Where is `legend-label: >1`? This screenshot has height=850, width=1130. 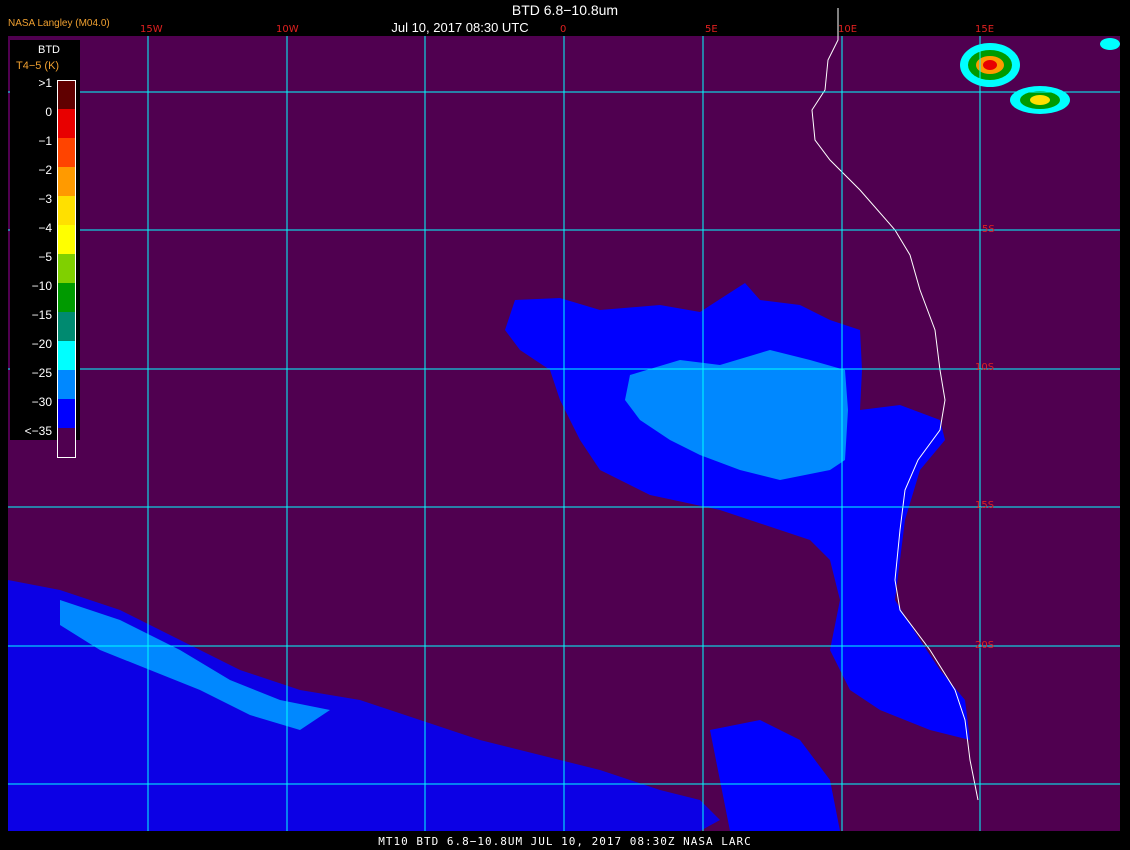
legend-label: >1 is located at coordinates (45, 83).